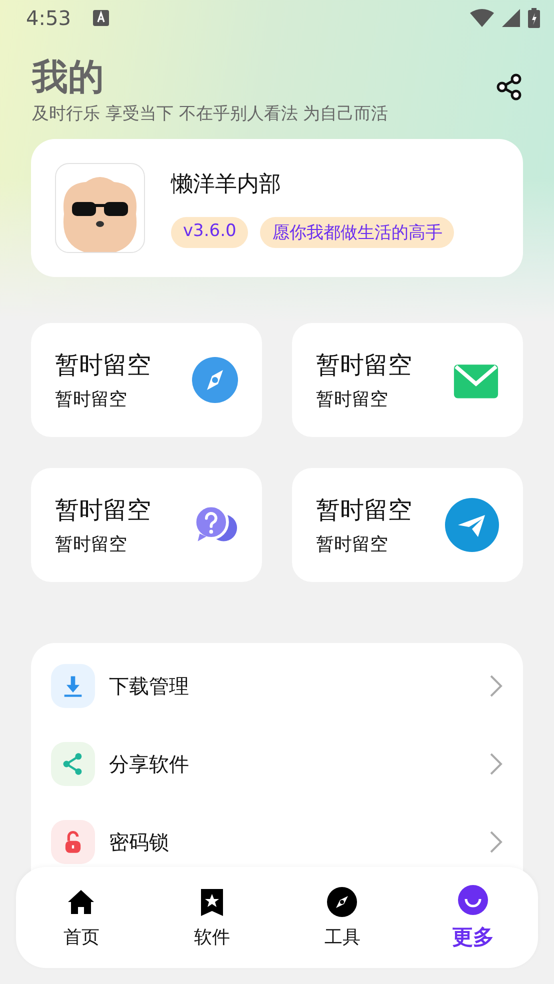  I want to click on keyboard-notification-icon, so click(100, 18).